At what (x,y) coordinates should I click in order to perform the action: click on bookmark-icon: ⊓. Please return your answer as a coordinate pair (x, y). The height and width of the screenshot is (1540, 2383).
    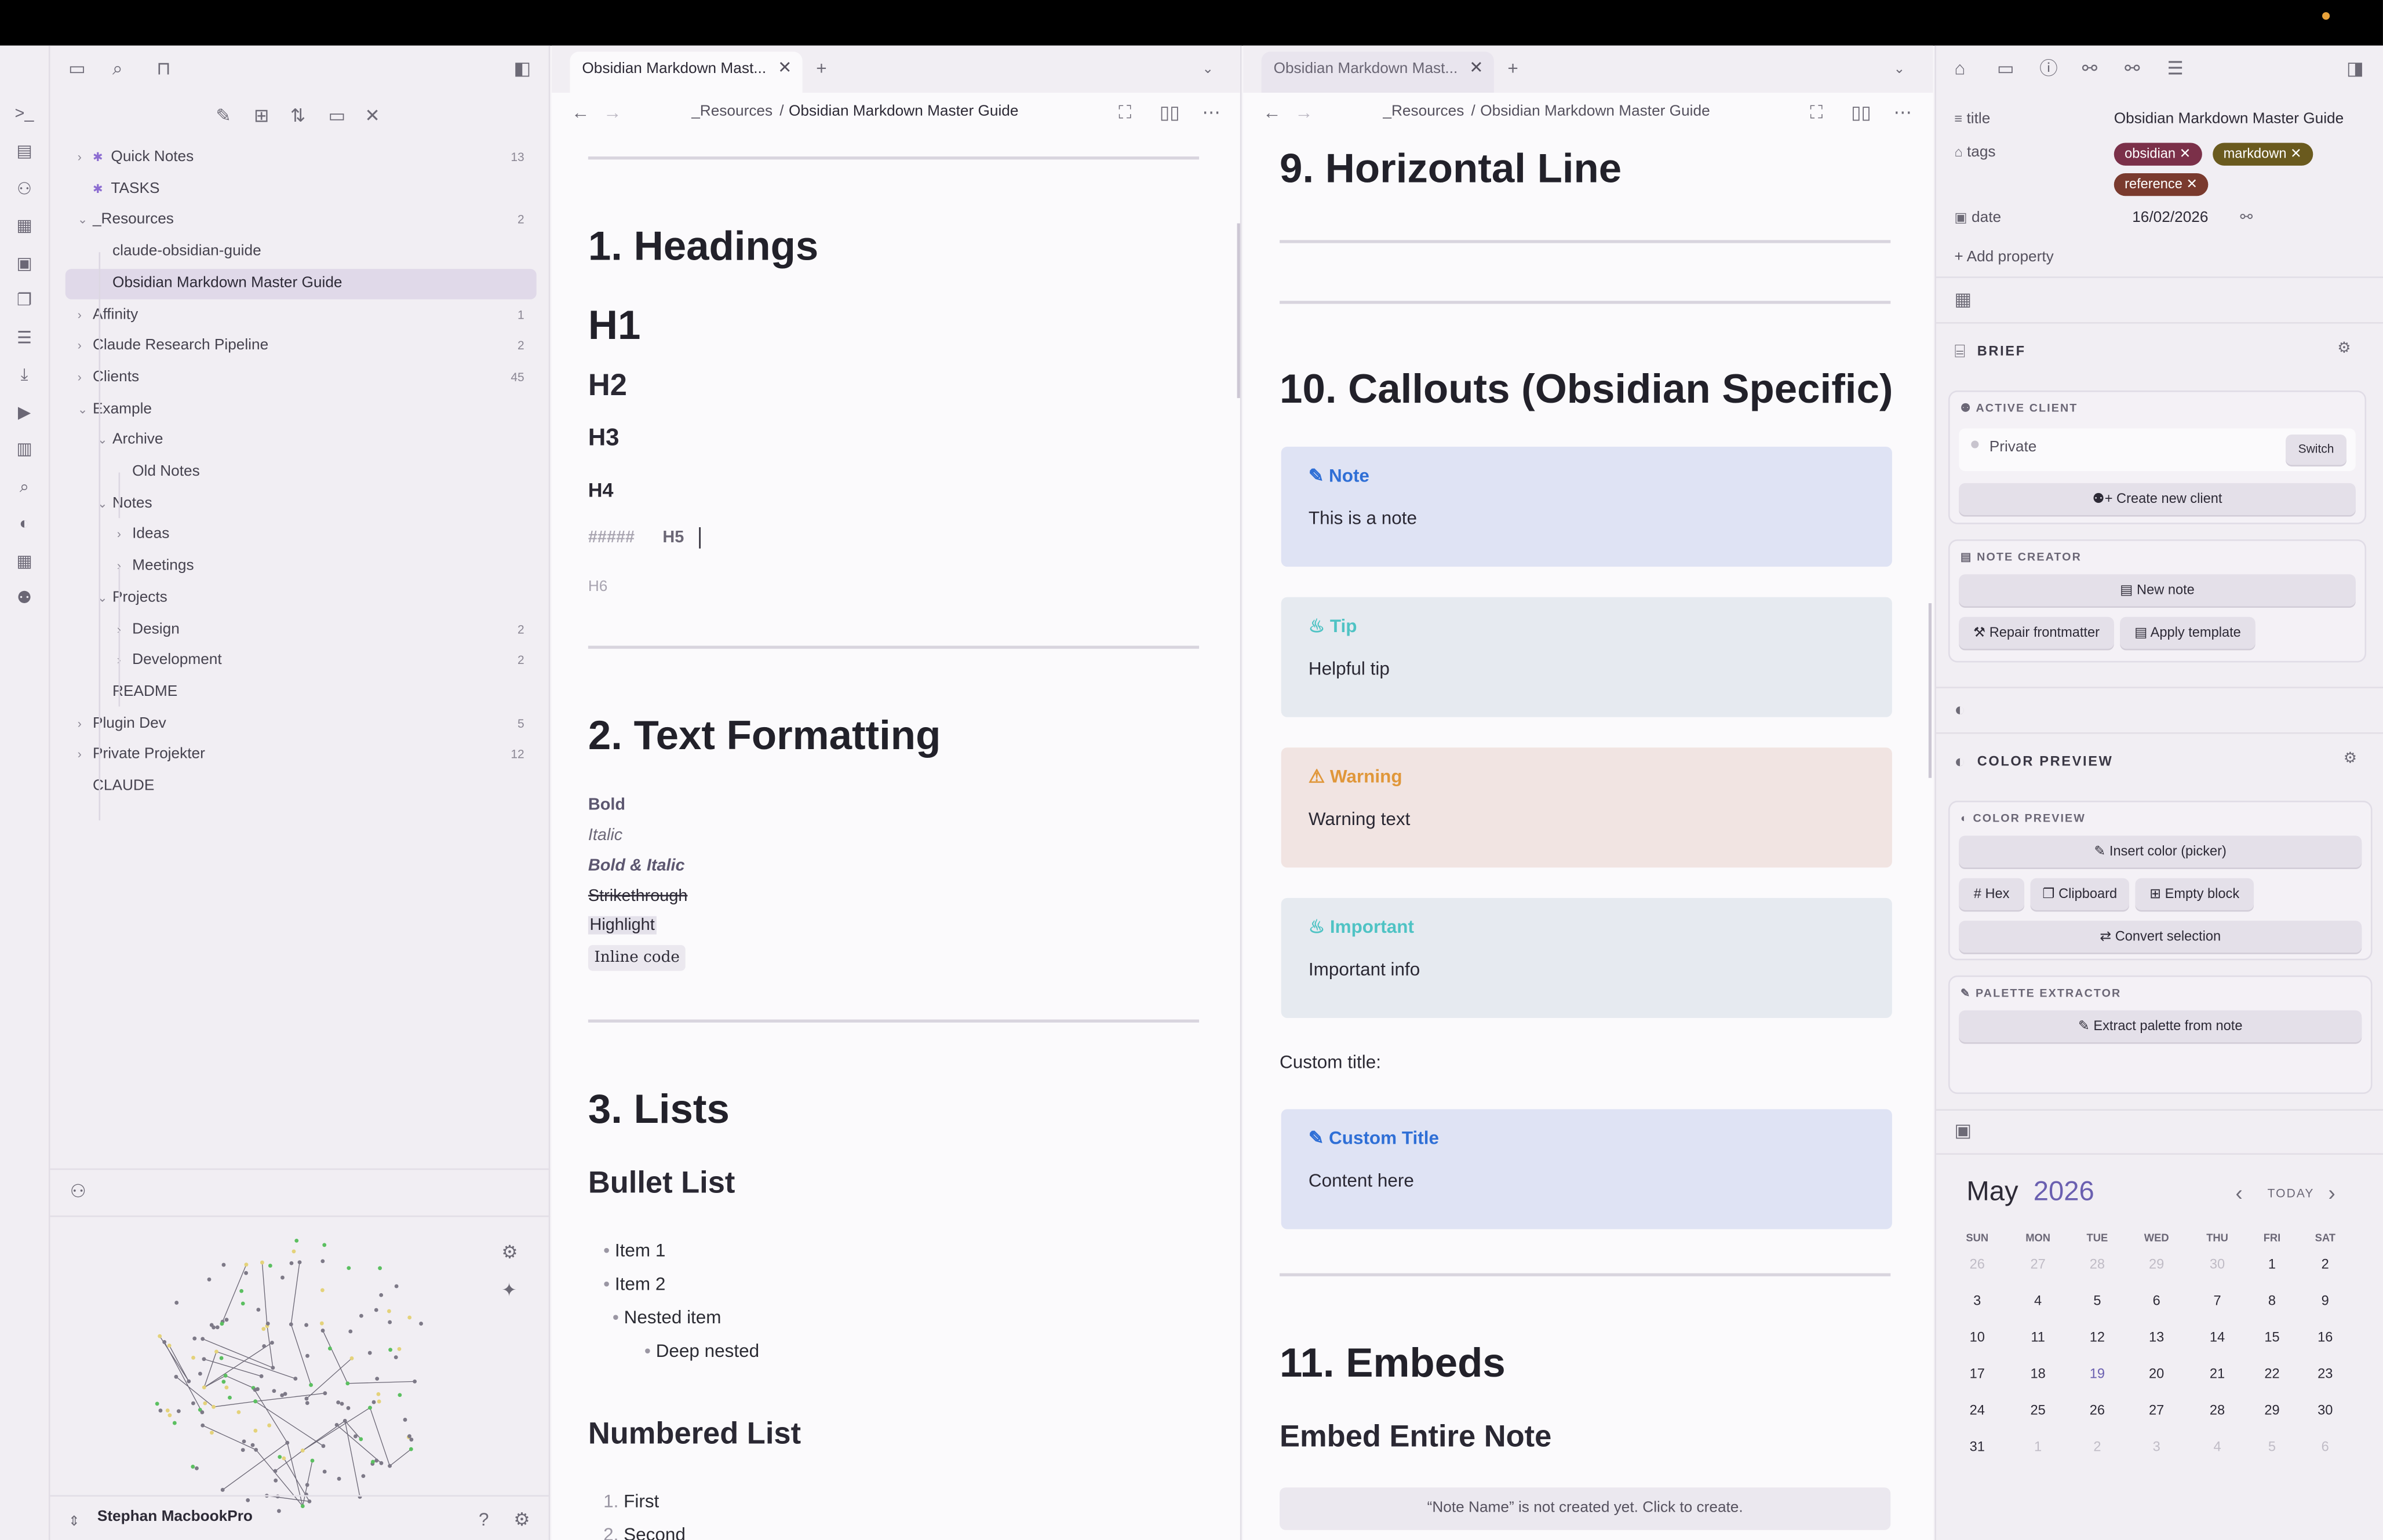
    Looking at the image, I should click on (163, 68).